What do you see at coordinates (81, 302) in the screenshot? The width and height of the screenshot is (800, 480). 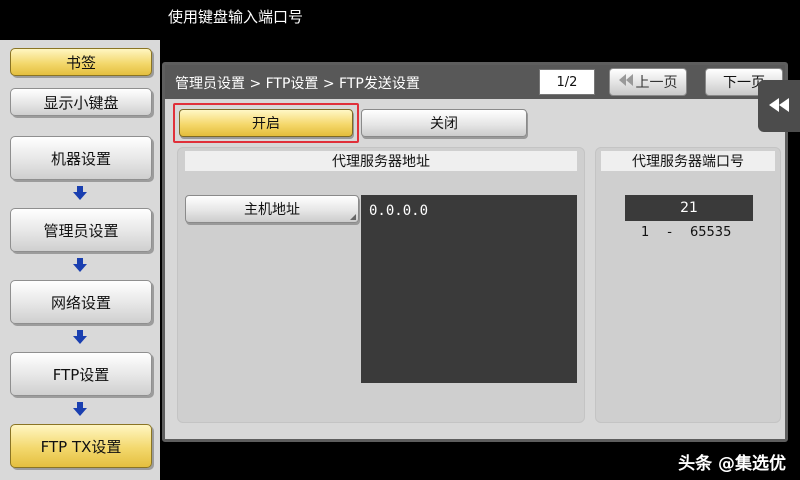 I see `step-network-settings: 网络设置` at bounding box center [81, 302].